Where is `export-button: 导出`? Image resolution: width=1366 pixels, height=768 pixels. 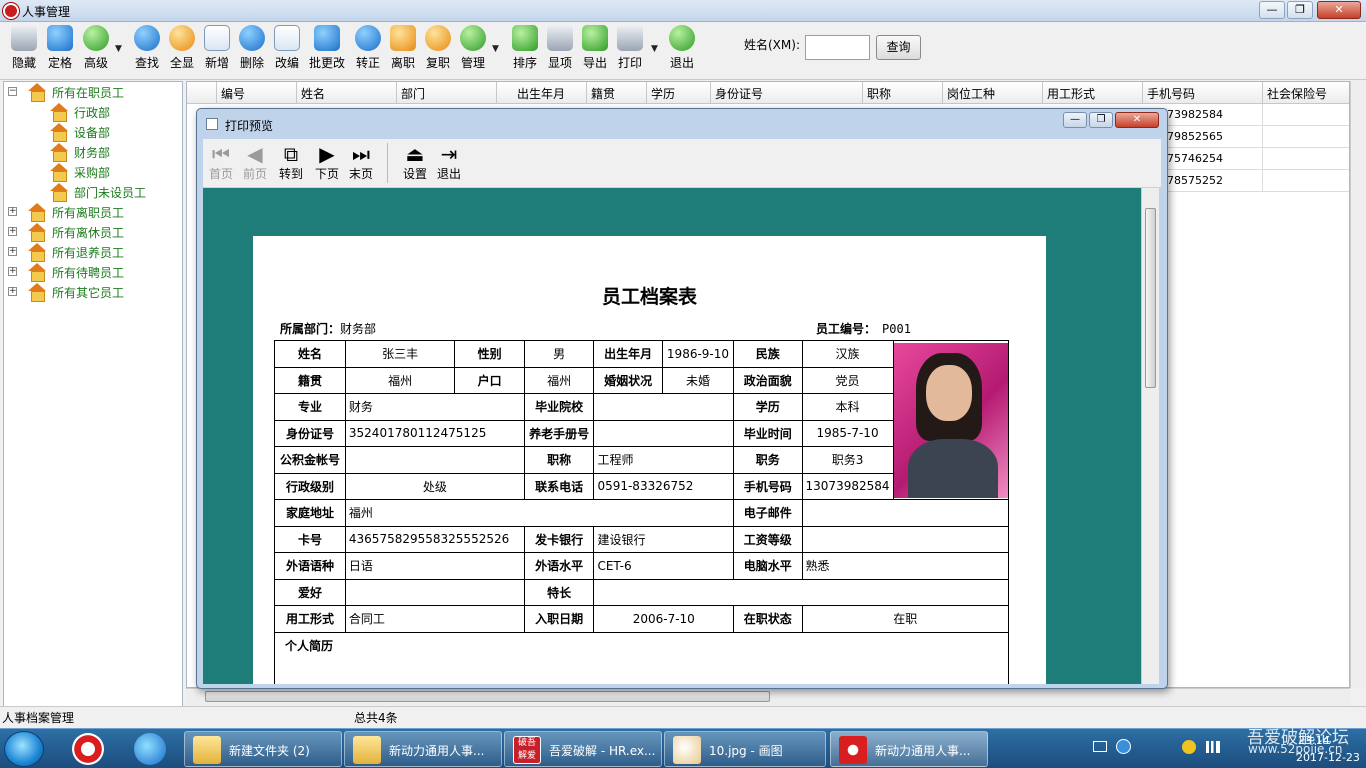 export-button: 导出 is located at coordinates (595, 50).